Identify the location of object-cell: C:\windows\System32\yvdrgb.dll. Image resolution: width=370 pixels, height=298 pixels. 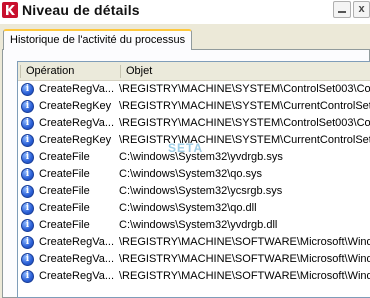
(198, 225).